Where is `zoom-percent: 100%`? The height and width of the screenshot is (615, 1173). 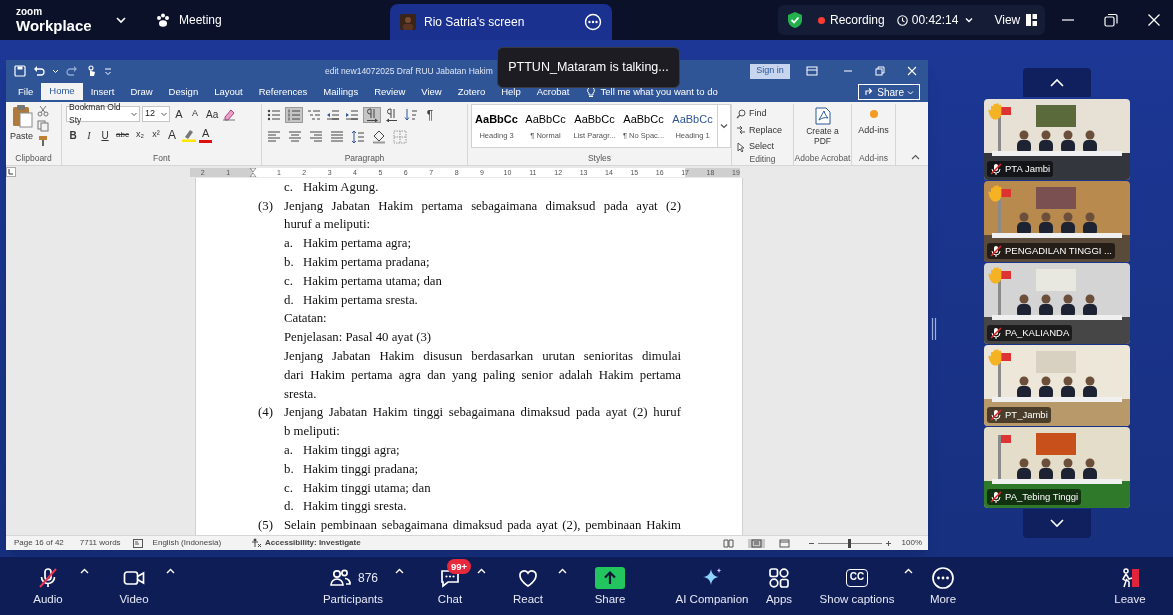 zoom-percent: 100% is located at coordinates (911, 543).